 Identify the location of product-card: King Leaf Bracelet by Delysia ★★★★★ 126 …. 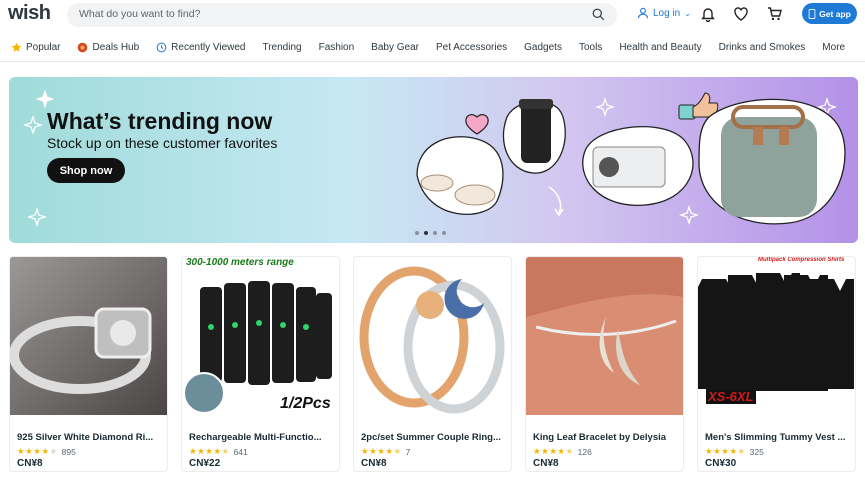
(604, 364).